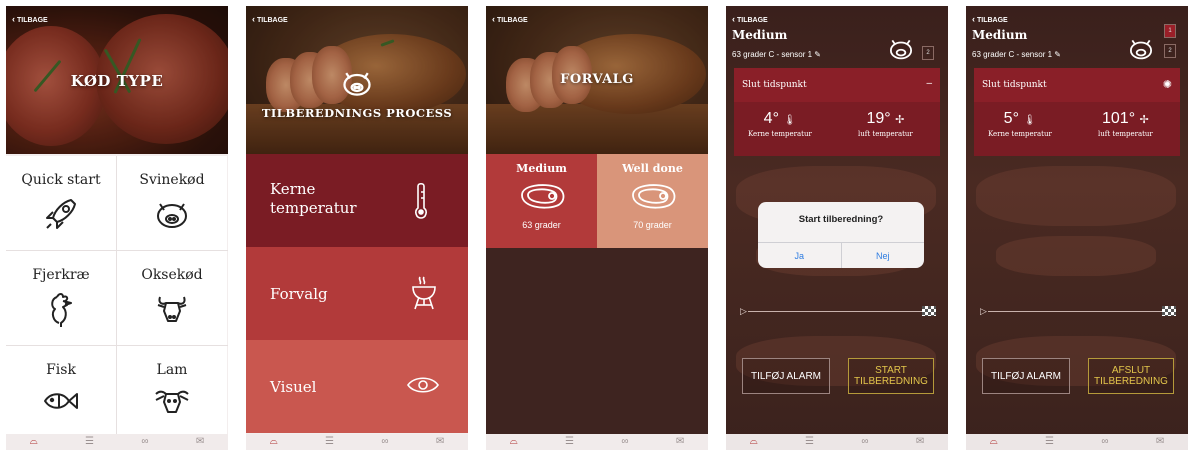  I want to click on end-cooking-button: AFSLUT TILBEREDNING, so click(1131, 376).